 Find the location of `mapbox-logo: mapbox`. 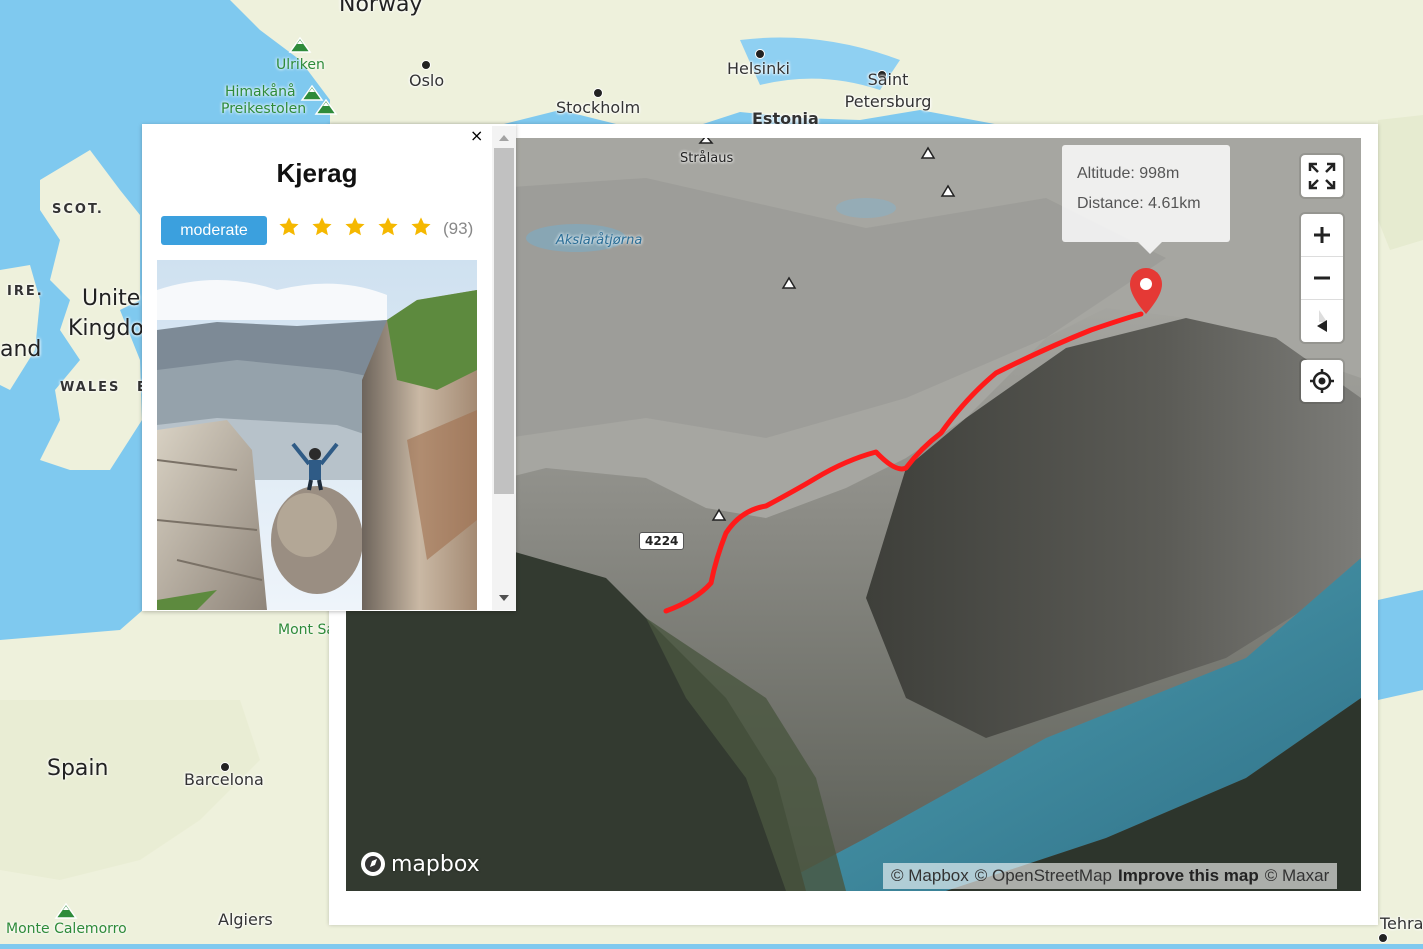

mapbox-logo: mapbox is located at coordinates (419, 864).